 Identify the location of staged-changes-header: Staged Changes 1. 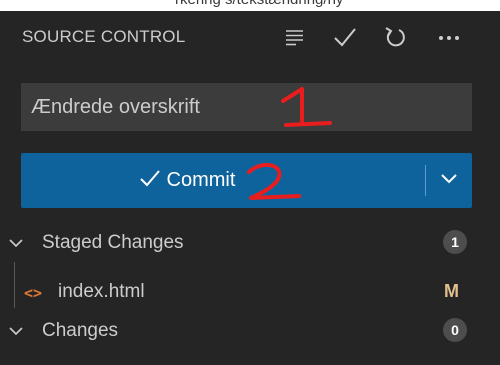
(250, 243).